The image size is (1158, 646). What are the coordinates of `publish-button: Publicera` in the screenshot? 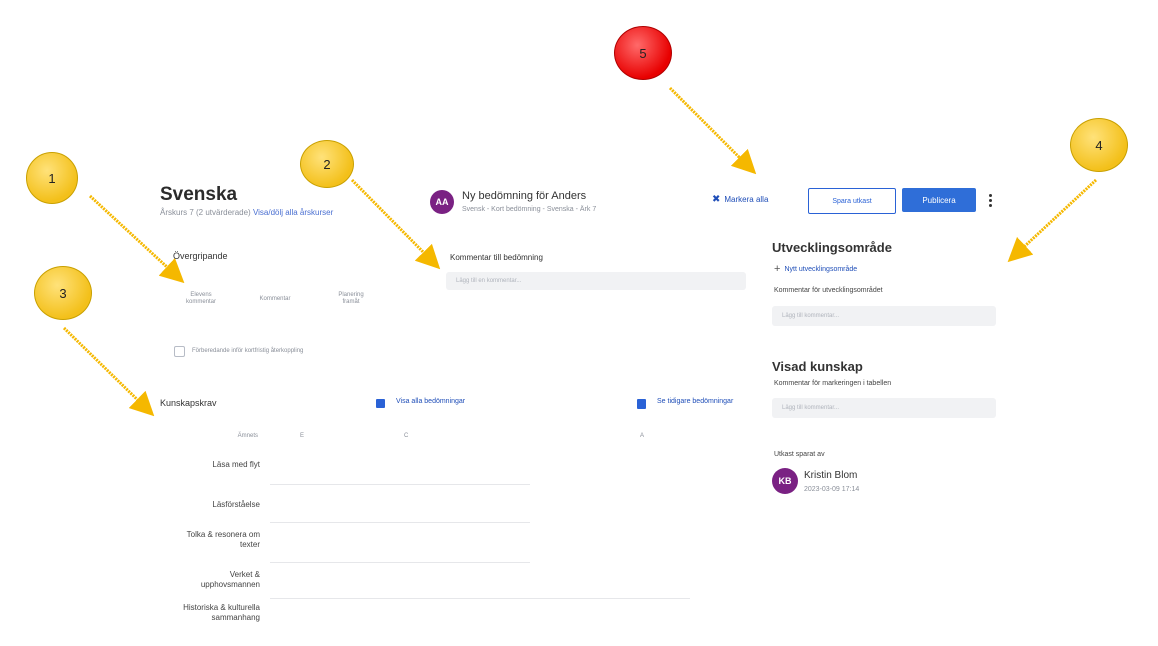 It's located at (939, 200).